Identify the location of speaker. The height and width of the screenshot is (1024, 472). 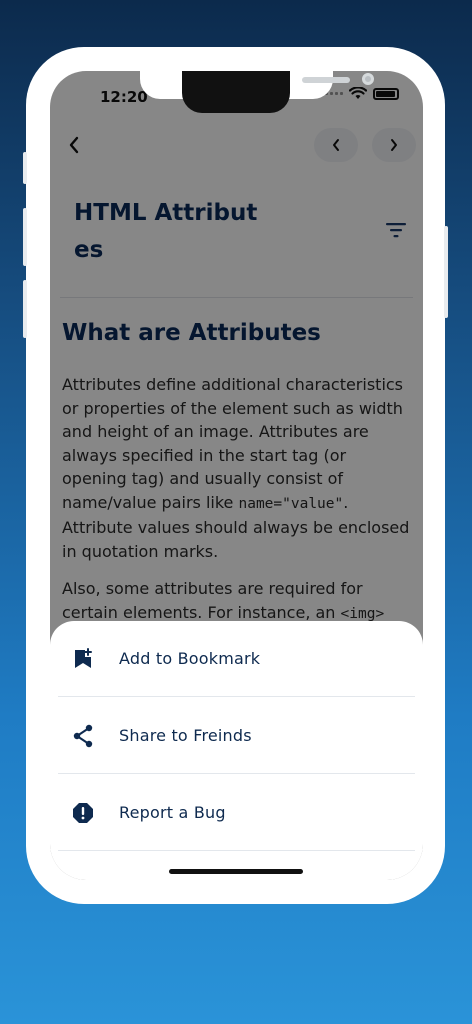
(326, 80).